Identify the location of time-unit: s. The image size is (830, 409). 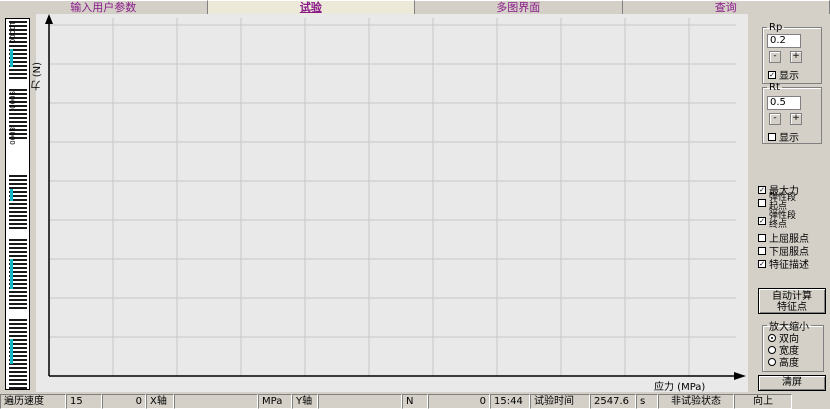
(647, 401).